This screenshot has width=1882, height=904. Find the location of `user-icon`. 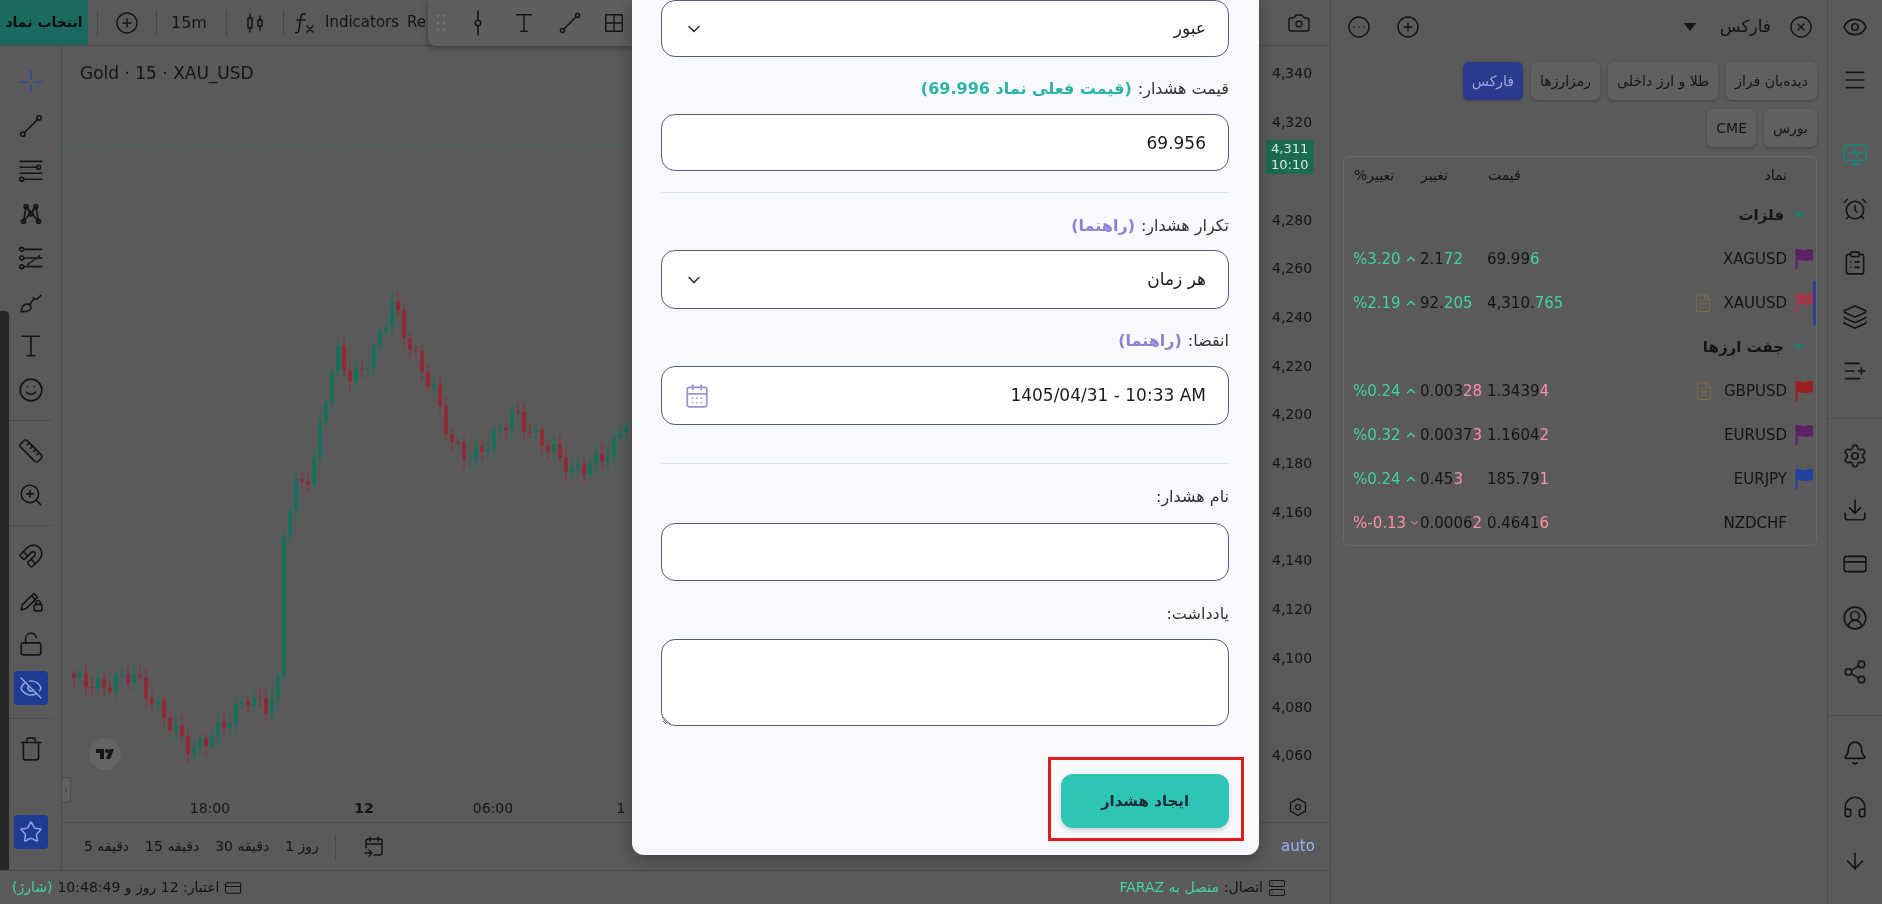

user-icon is located at coordinates (1855, 618).